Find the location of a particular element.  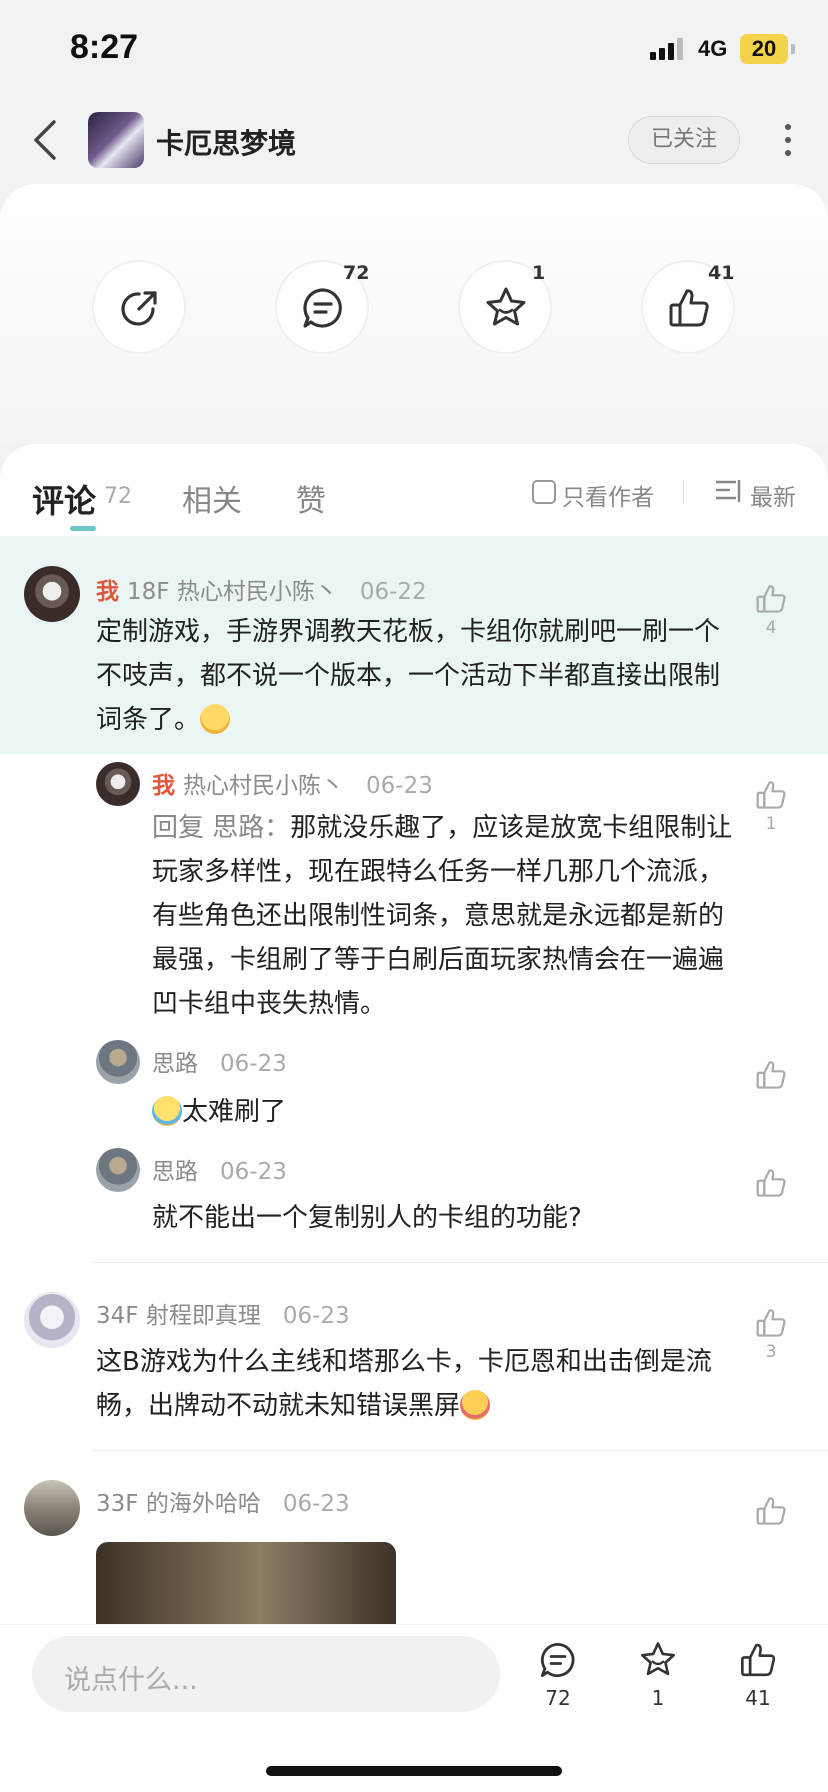

comment-meta: 33F 的海外哈哈 06-23 is located at coordinates (223, 1501).